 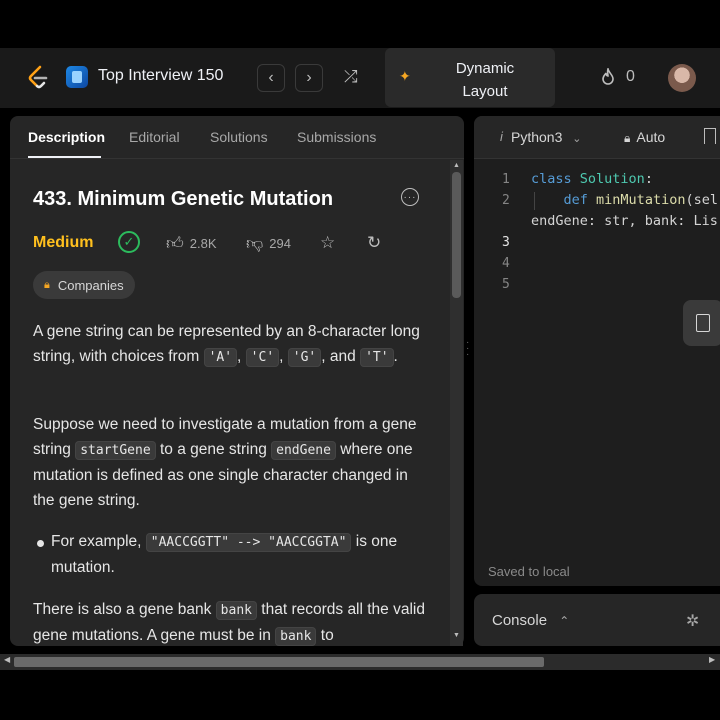 I want to click on language-select: Python3 ⌄, so click(x=546, y=137).